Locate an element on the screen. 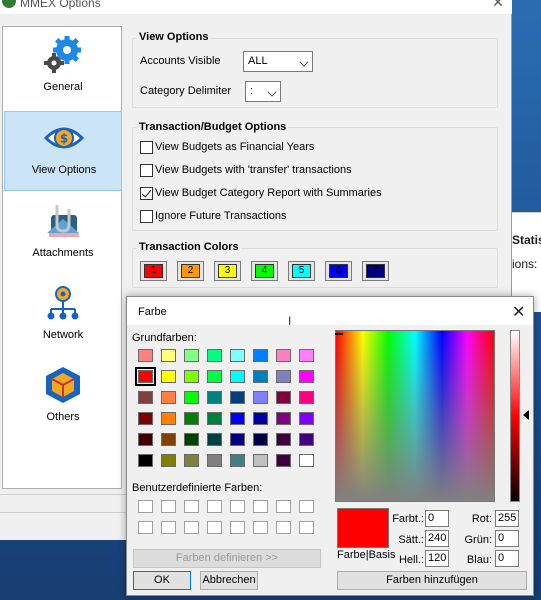 The width and height of the screenshot is (541, 600). accounts-visible-select: ALL is located at coordinates (278, 61).